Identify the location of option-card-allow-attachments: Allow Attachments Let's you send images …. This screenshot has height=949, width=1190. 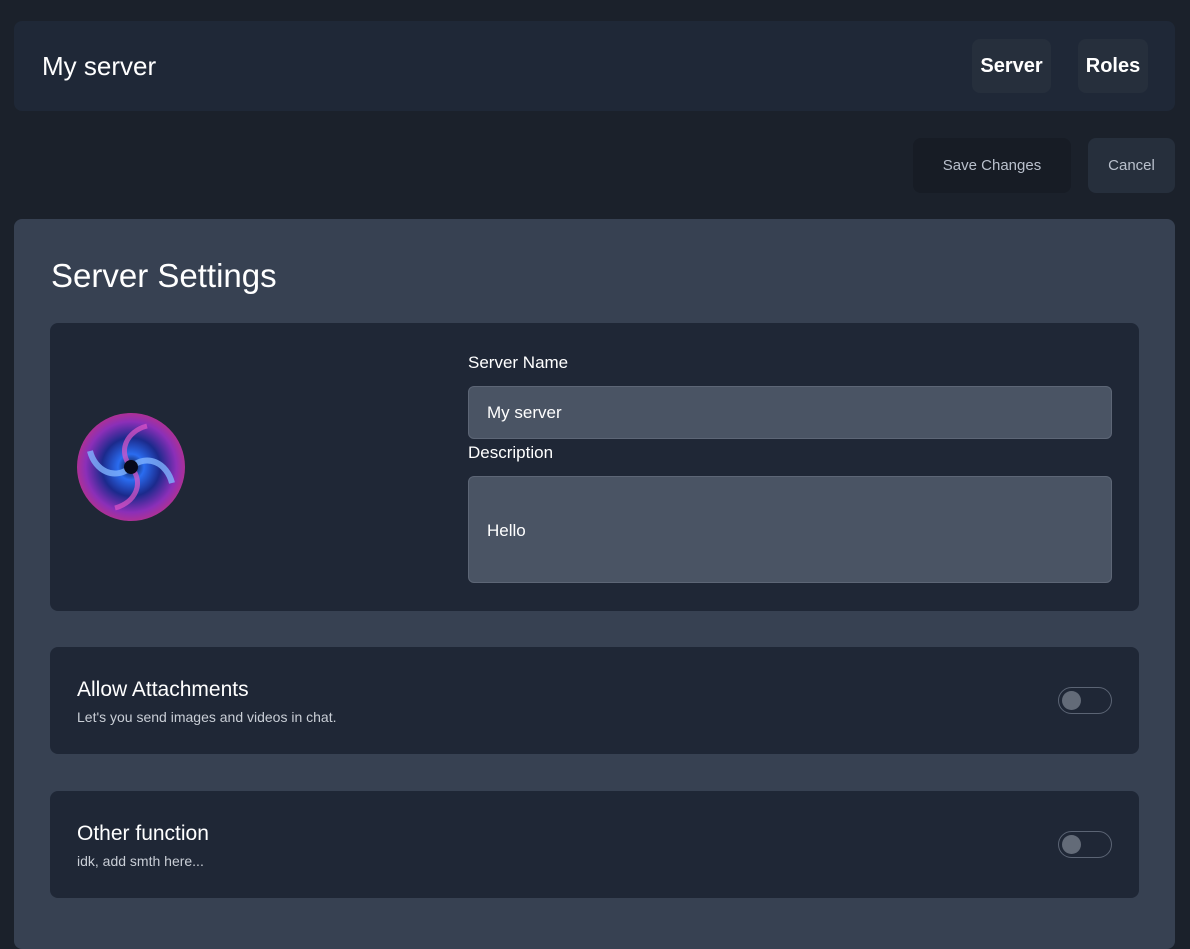
(594, 700).